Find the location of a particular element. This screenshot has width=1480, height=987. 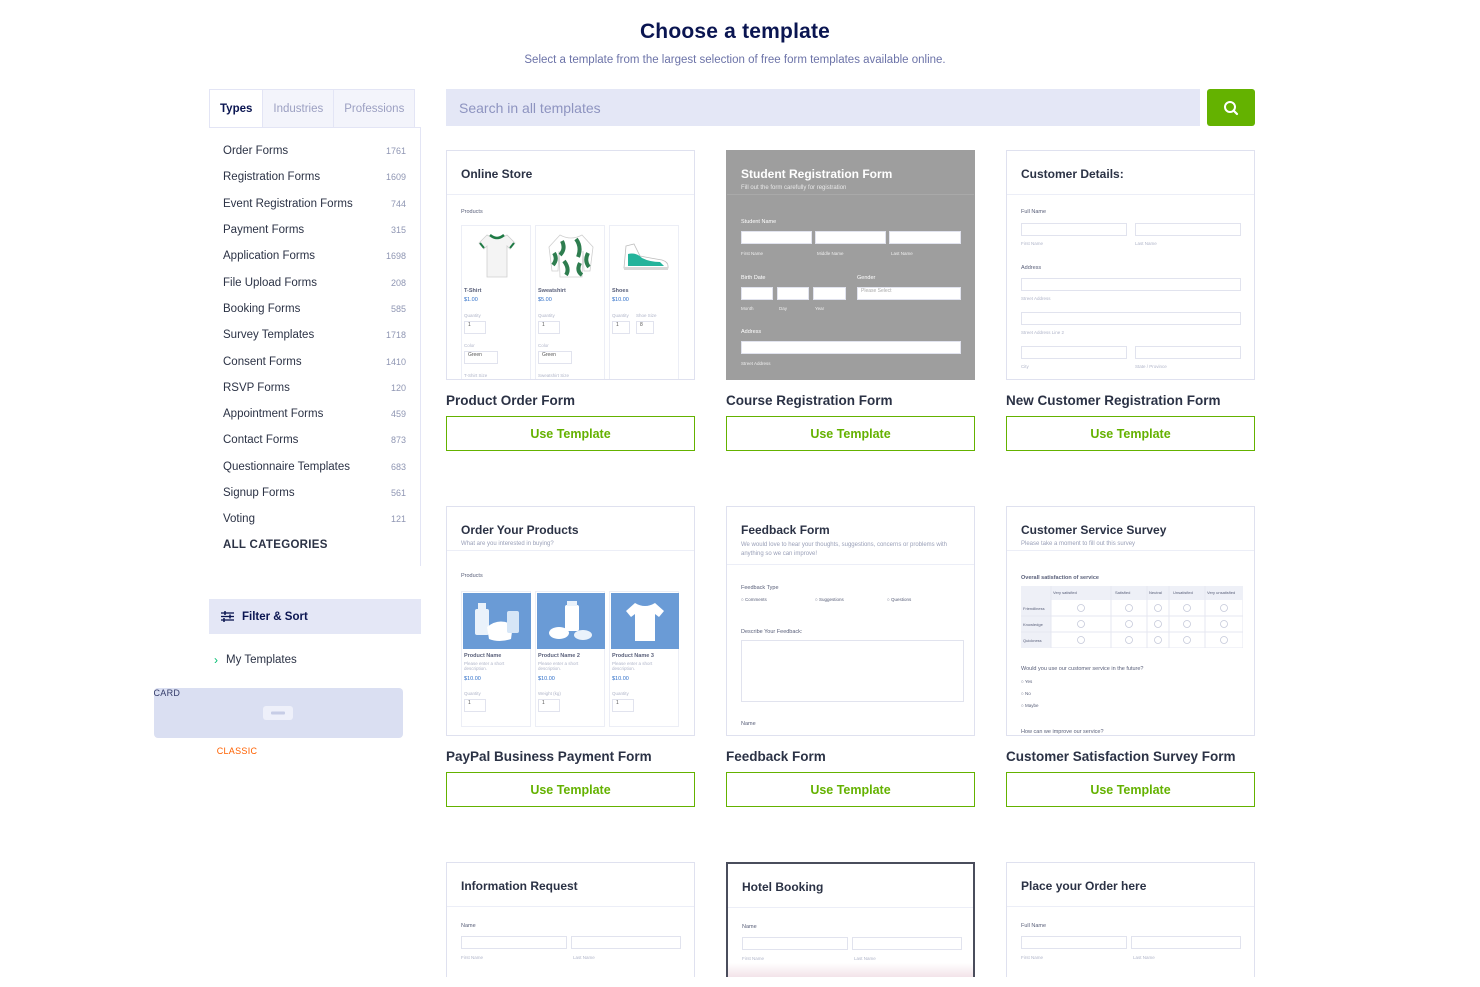

preview-title: Feedback Form is located at coordinates (785, 530).